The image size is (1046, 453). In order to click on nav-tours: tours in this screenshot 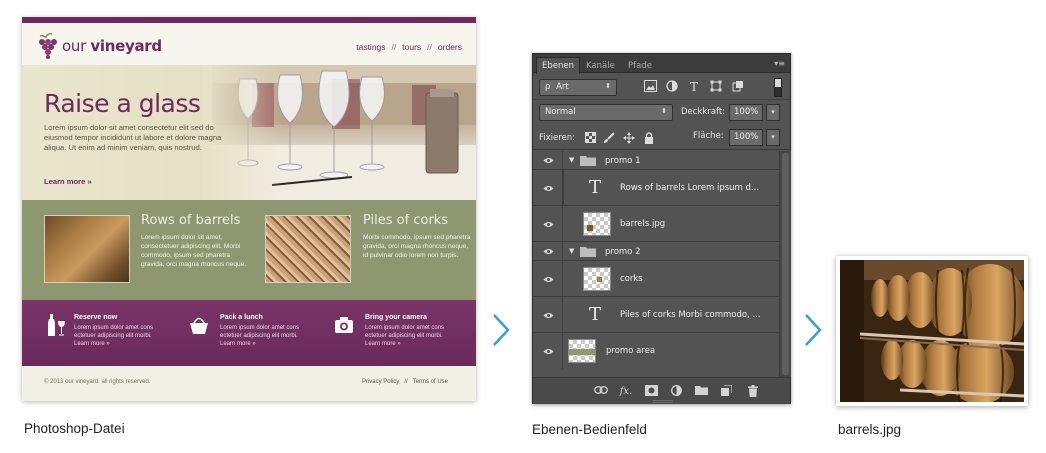, I will do `click(411, 47)`.